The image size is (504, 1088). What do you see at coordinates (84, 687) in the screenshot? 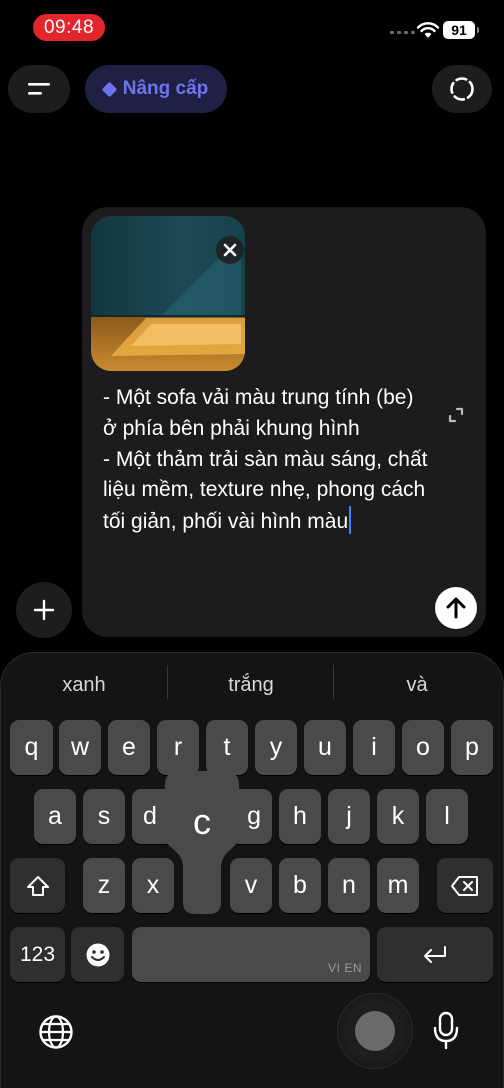
I see `suggestion-1: xanh` at bounding box center [84, 687].